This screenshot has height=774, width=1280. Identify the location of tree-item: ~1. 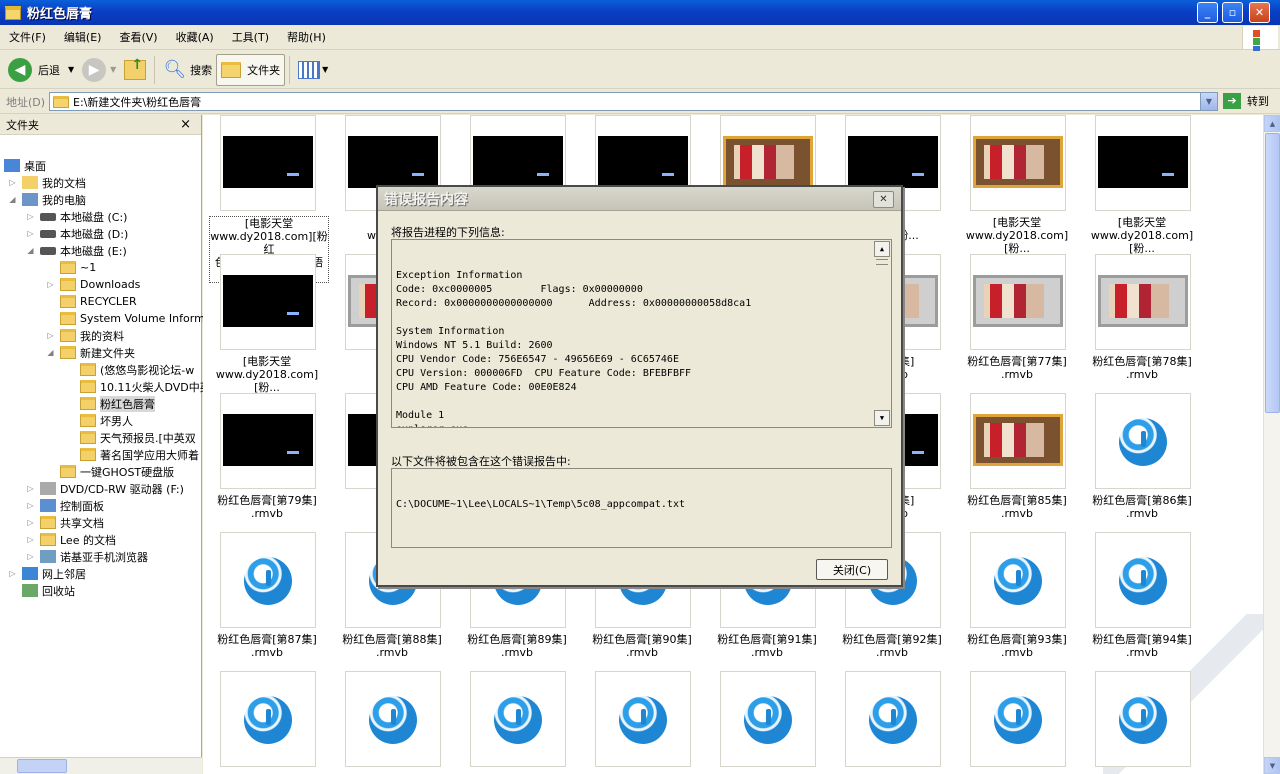
(78, 267).